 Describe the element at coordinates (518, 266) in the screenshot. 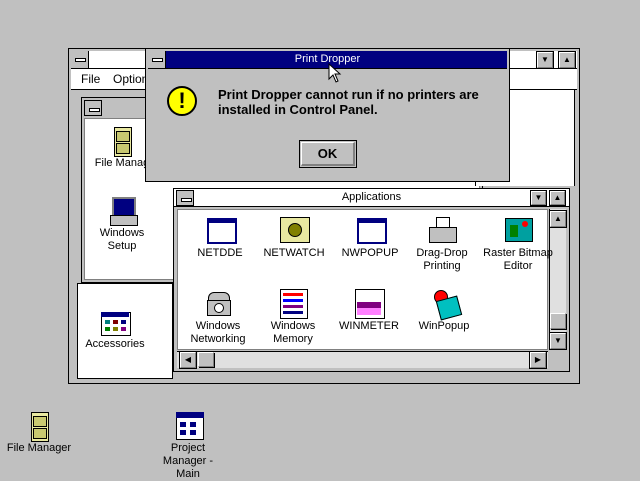

I see `app-icon-label-line2: Editor` at that location.